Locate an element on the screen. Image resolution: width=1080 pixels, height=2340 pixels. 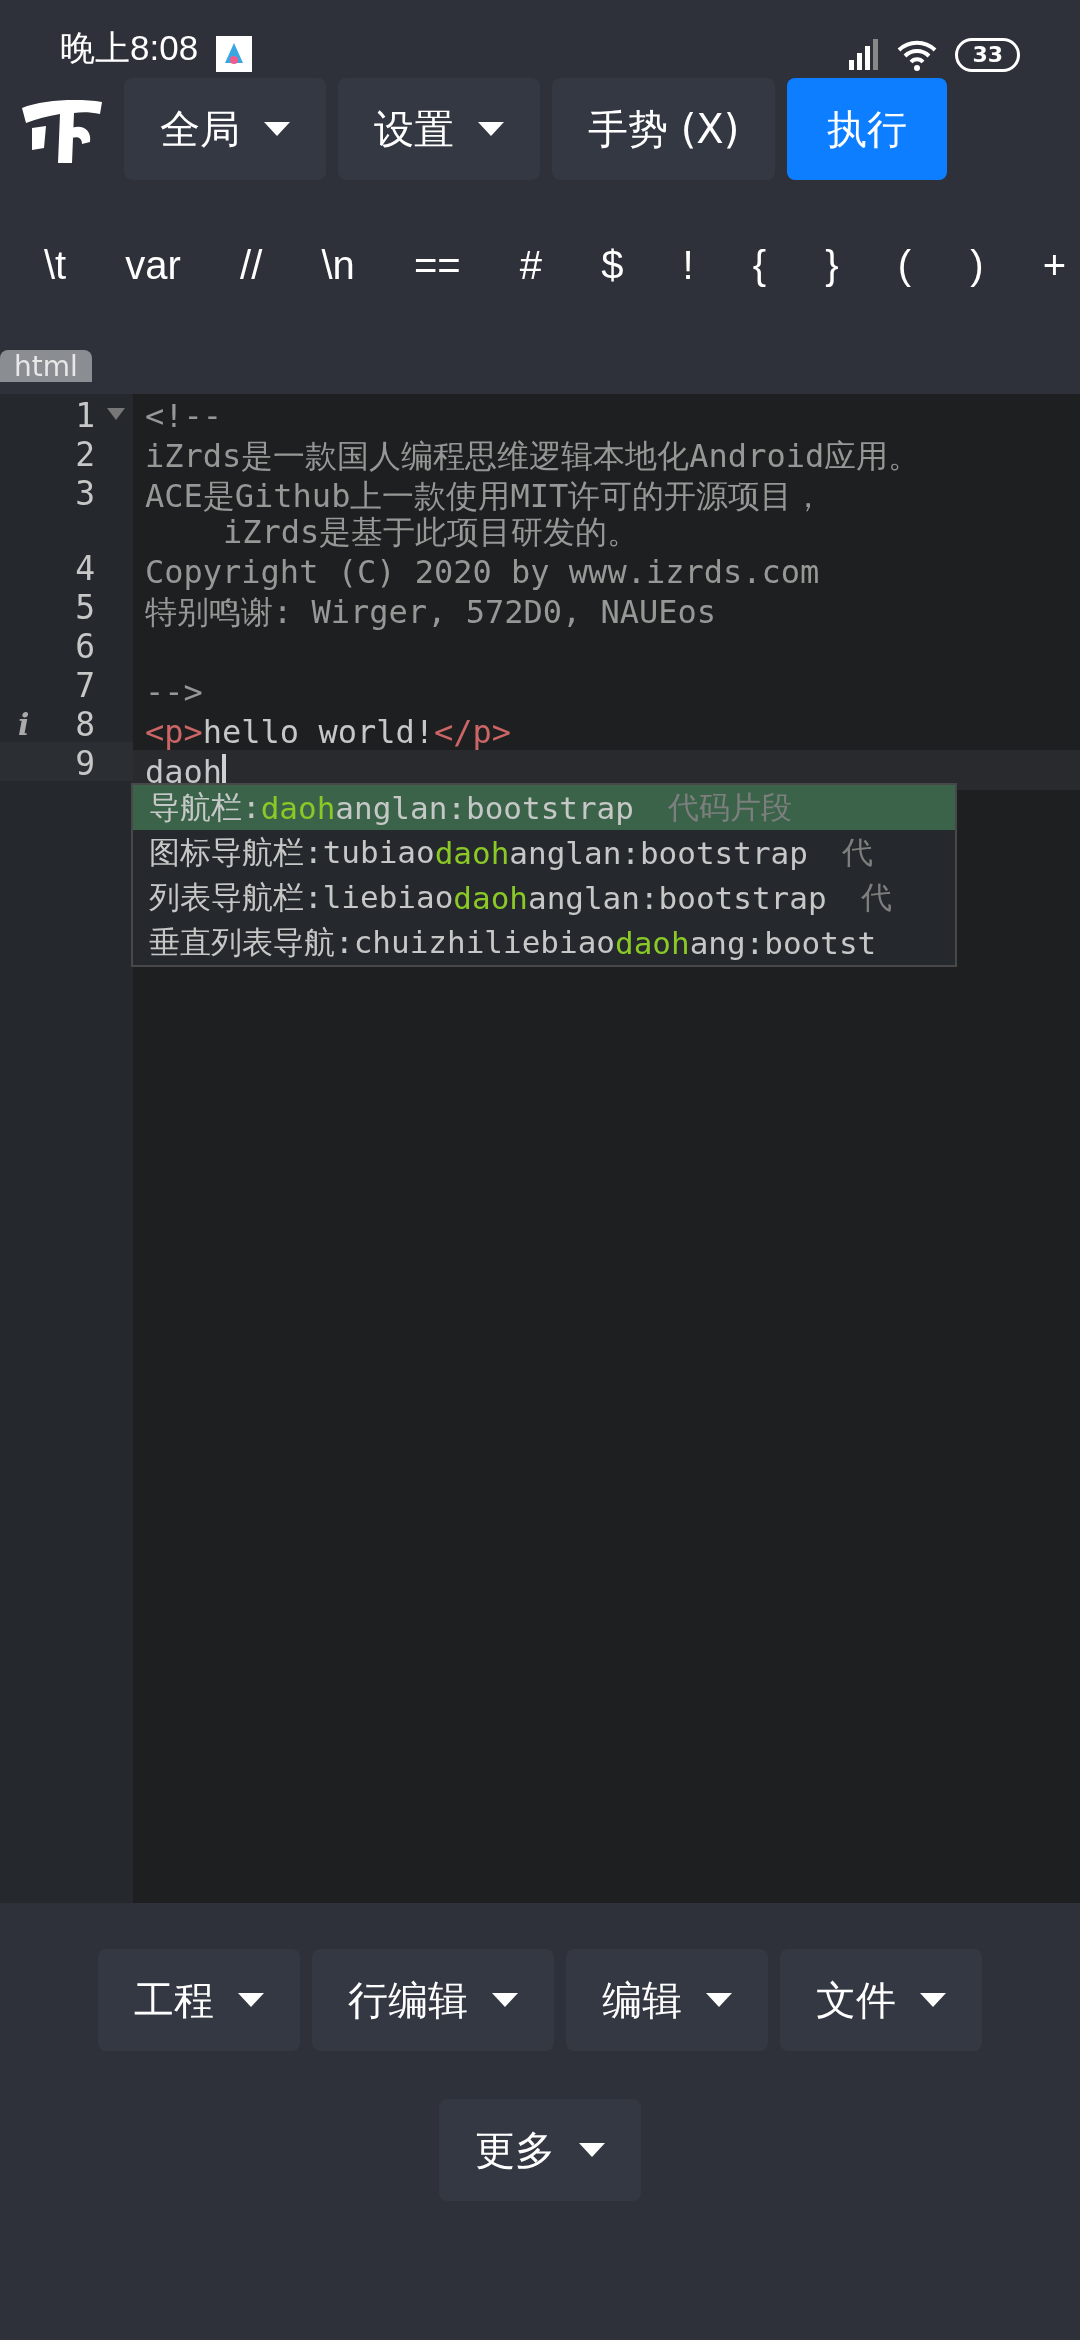
snippet-key: { is located at coordinates (759, 265).